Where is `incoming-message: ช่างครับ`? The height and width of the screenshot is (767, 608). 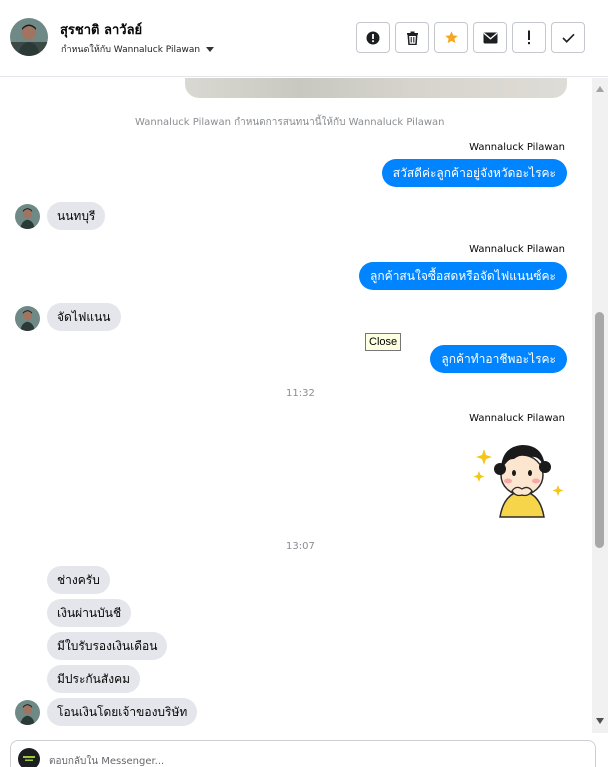
incoming-message: ช่างครับ is located at coordinates (78, 580).